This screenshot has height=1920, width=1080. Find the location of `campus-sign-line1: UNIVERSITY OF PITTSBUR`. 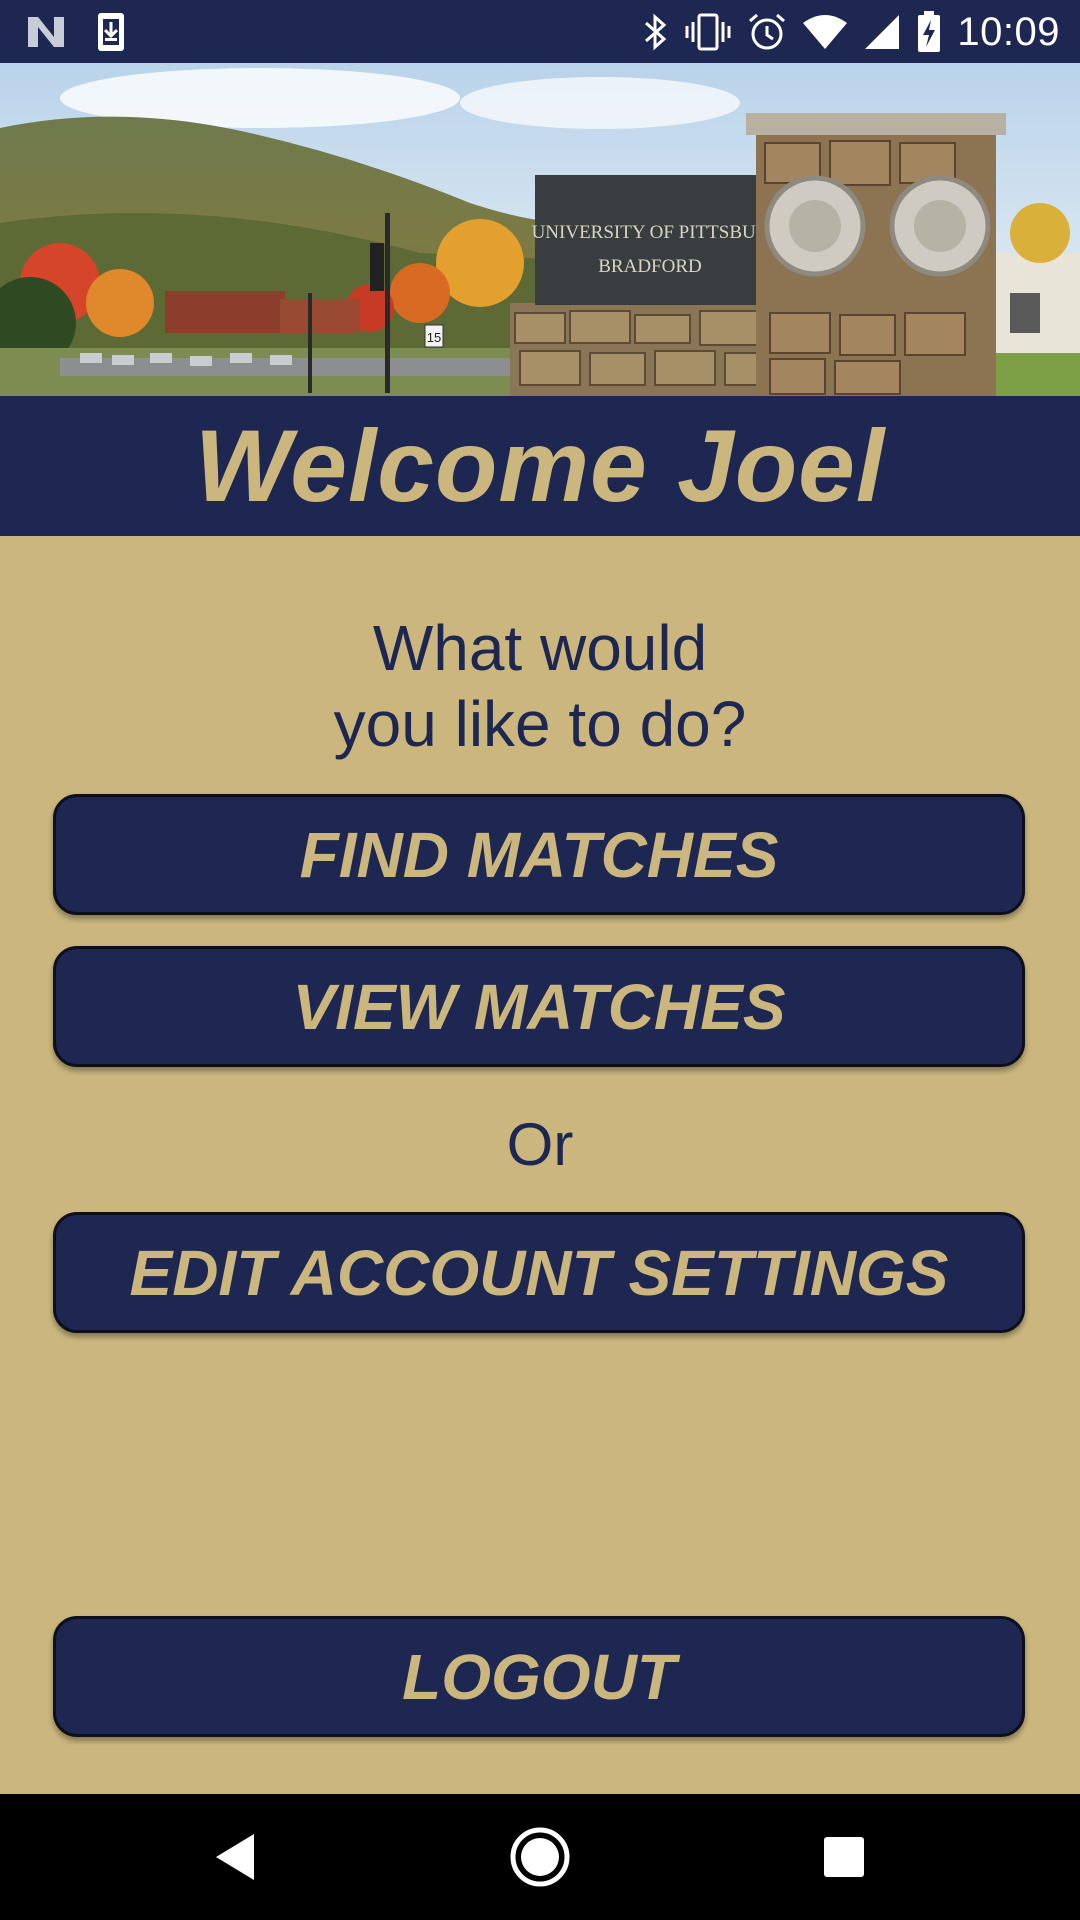

campus-sign-line1: UNIVERSITY OF PITTSBUR is located at coordinates (650, 232).